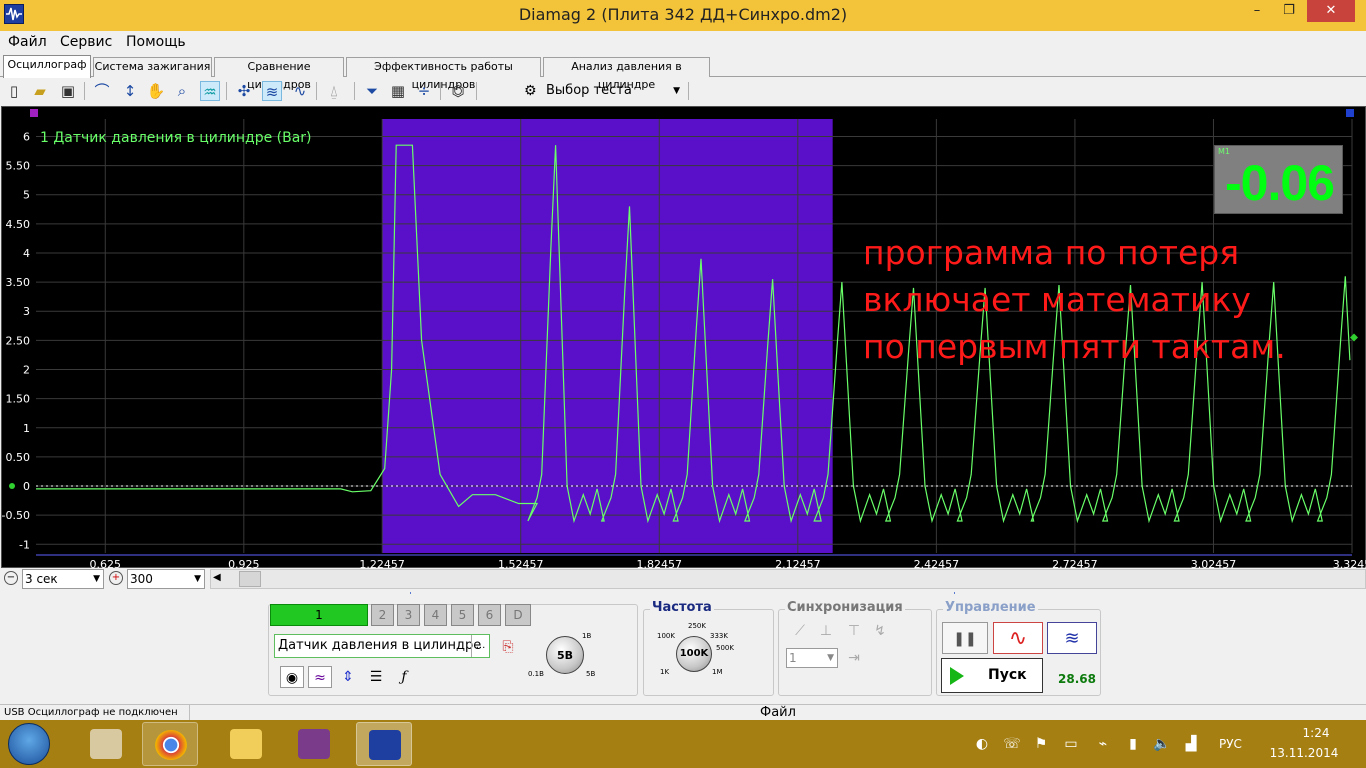 The width and height of the screenshot is (1366, 768). What do you see at coordinates (1071, 744) in the screenshot?
I see `tray-monitor-icon: ▭` at bounding box center [1071, 744].